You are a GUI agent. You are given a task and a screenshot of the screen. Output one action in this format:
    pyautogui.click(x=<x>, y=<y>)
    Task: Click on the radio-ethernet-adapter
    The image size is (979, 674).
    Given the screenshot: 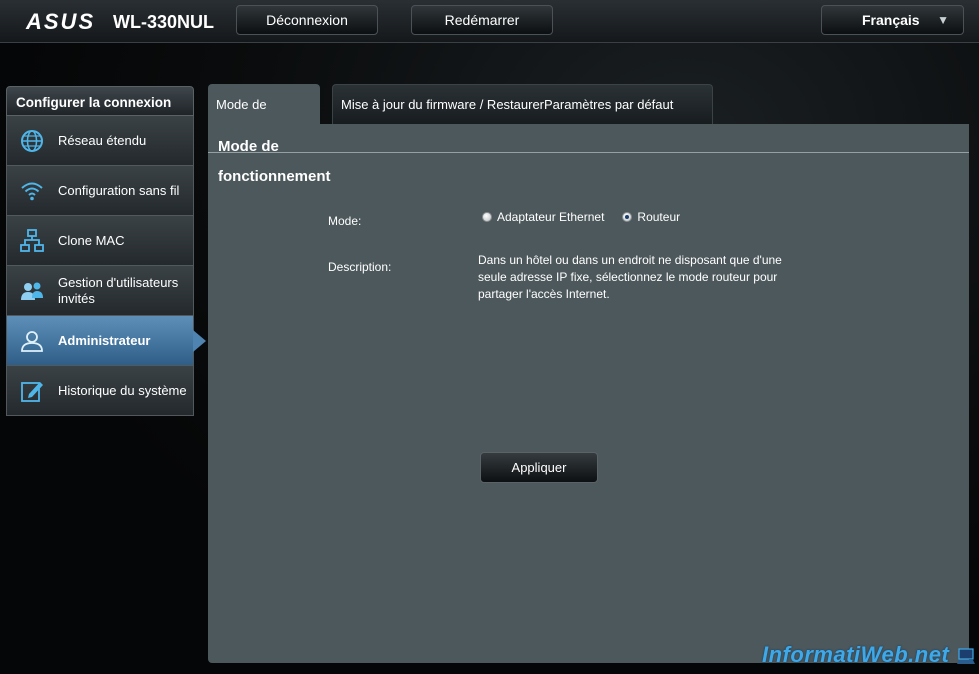 What is the action you would take?
    pyautogui.click(x=487, y=217)
    